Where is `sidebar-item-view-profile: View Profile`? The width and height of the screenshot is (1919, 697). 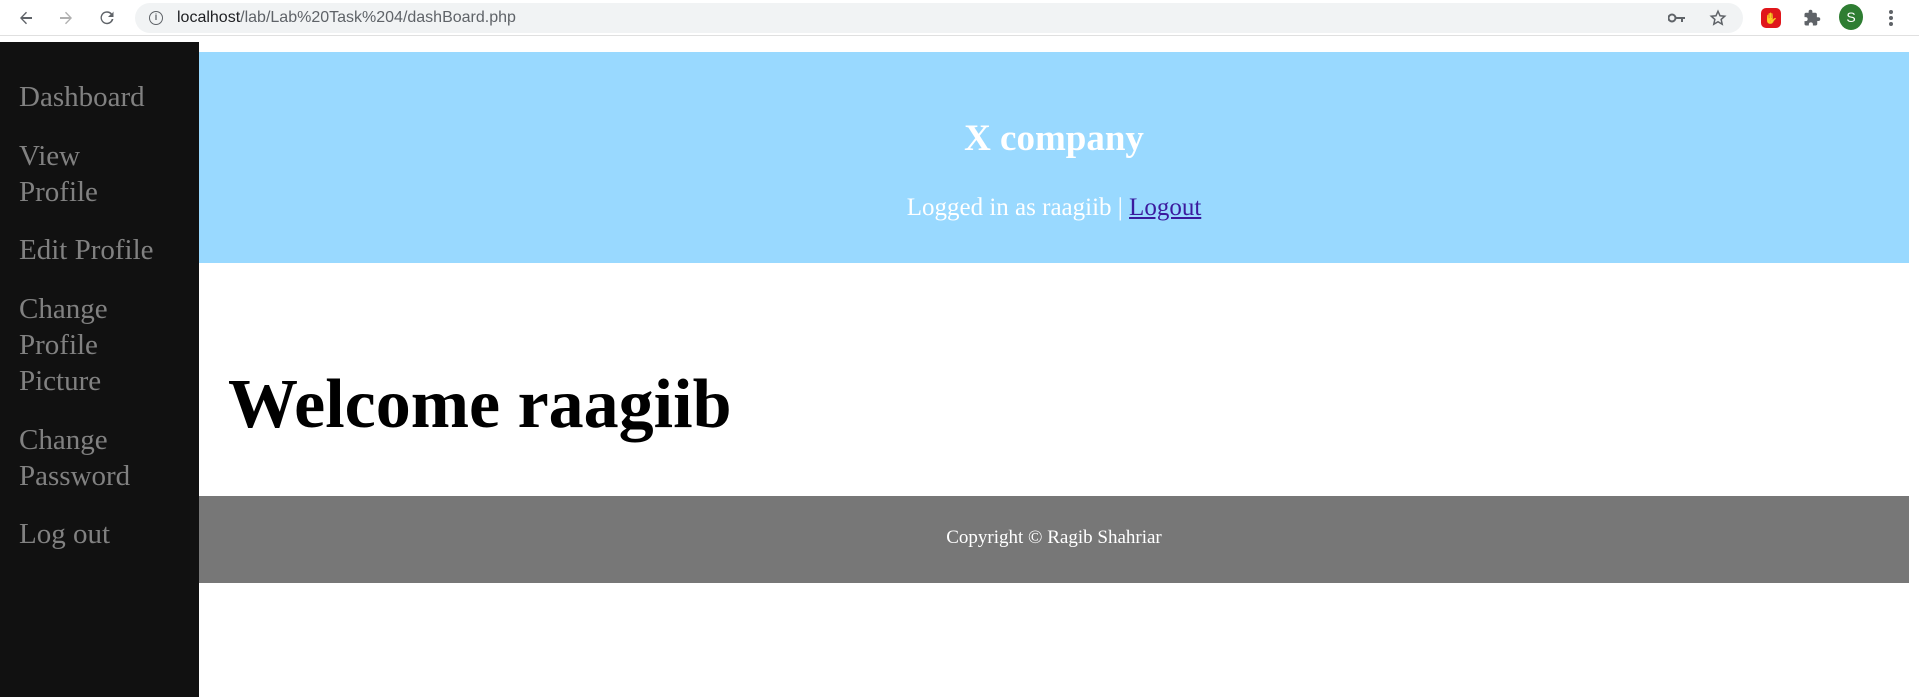 sidebar-item-view-profile: View Profile is located at coordinates (79, 174).